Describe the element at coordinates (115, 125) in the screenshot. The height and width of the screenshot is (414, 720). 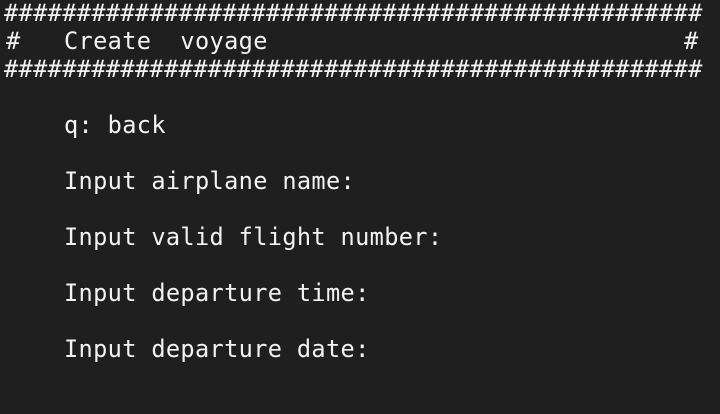
I see `back-menu-option: q: back` at that location.